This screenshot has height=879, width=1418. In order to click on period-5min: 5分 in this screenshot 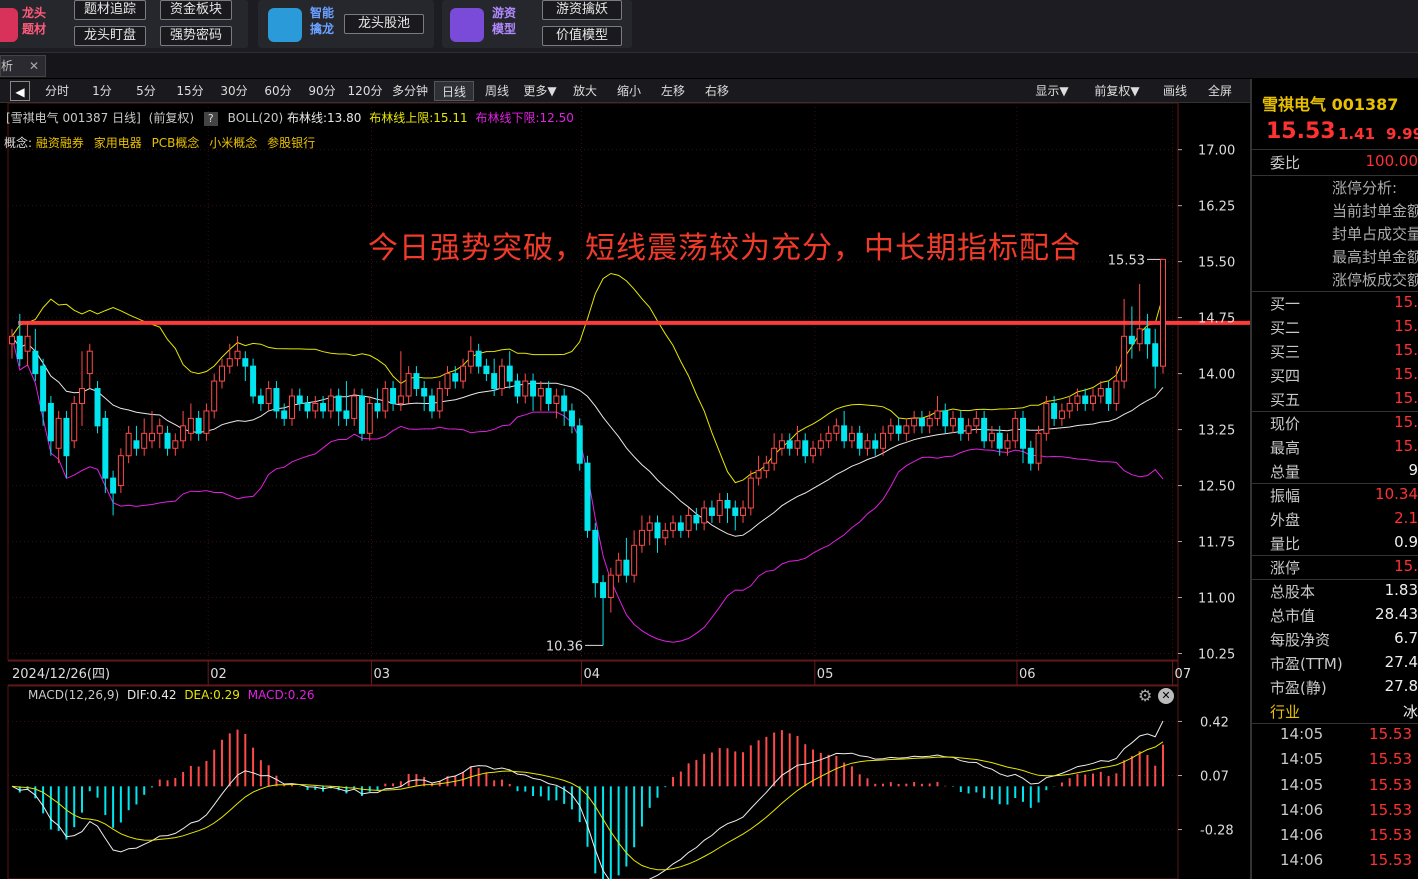, I will do `click(146, 91)`.